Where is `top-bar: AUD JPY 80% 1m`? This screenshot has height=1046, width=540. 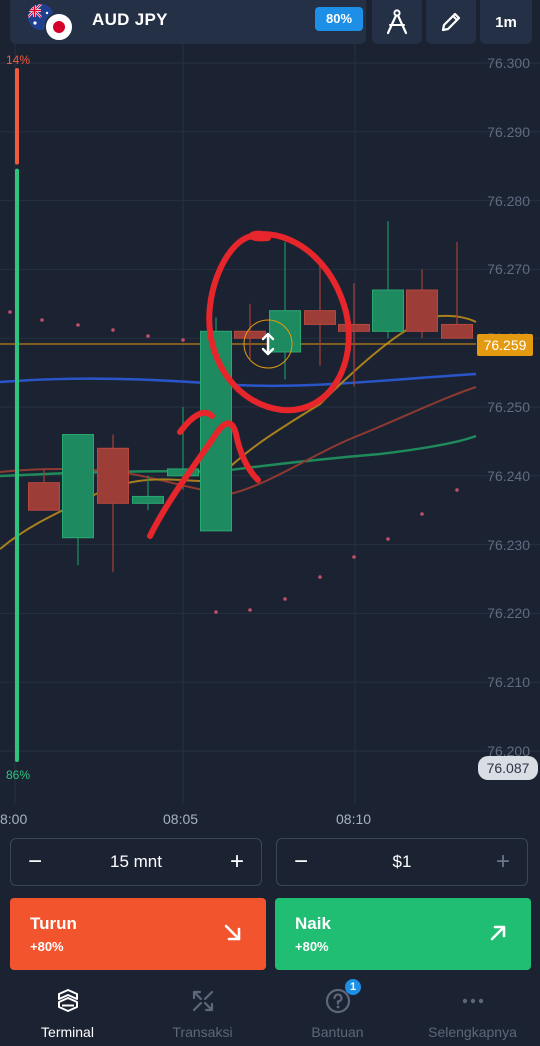 top-bar: AUD JPY 80% 1m is located at coordinates (270, 22).